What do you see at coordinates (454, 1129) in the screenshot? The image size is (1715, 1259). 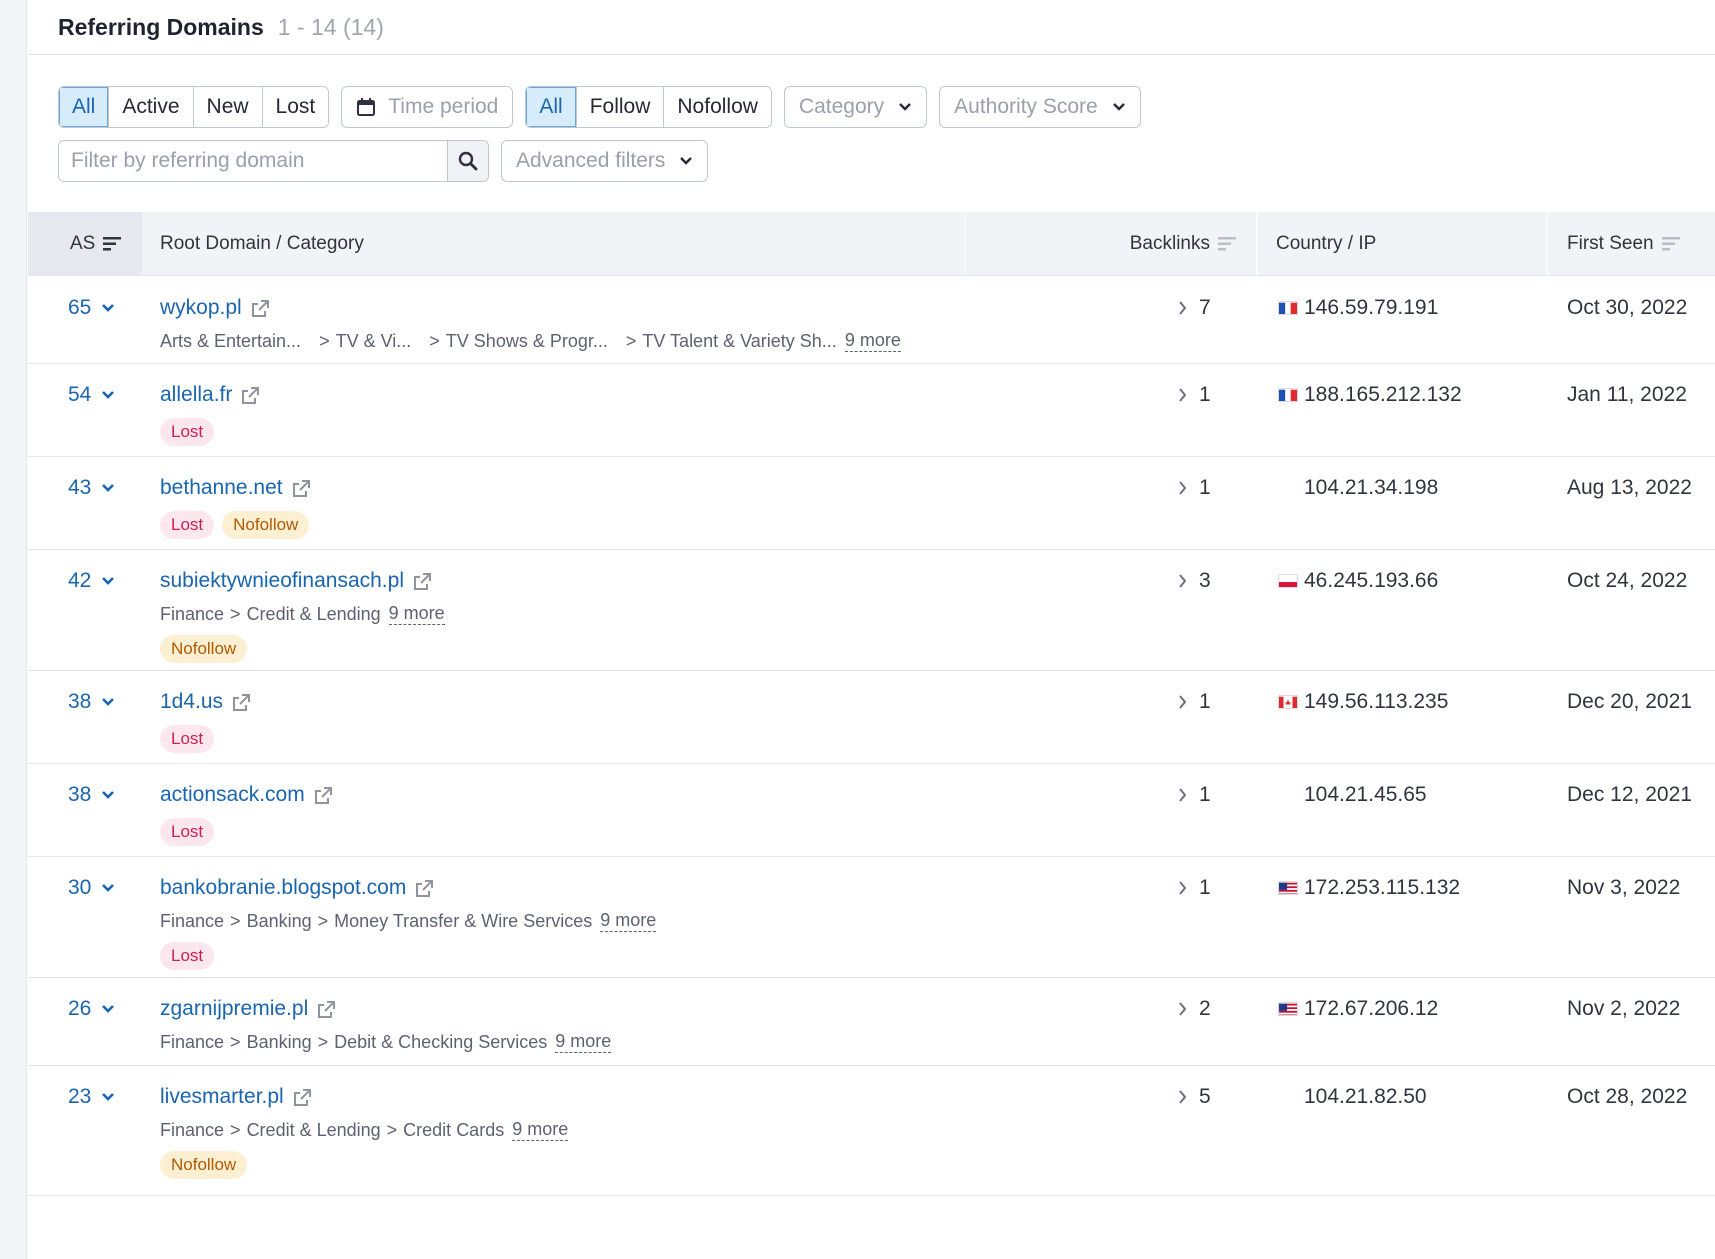 I see `category-label: Credit Cards` at bounding box center [454, 1129].